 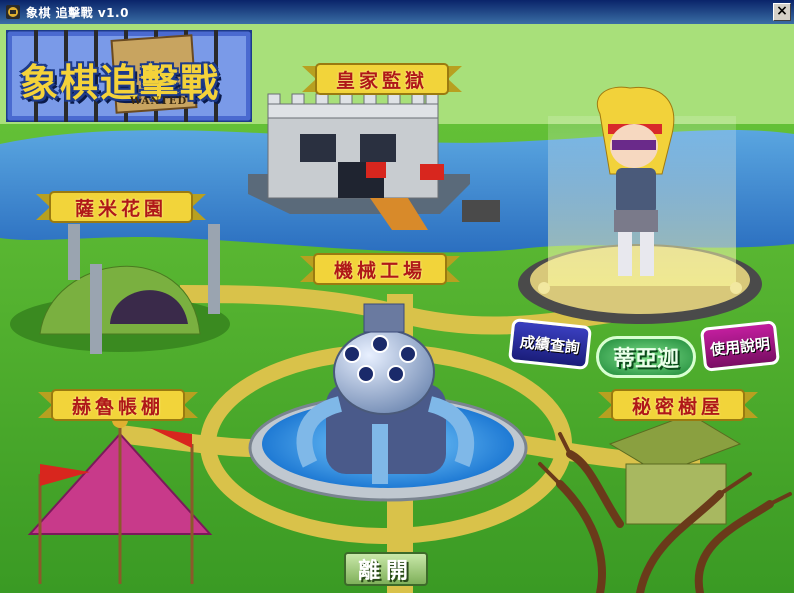 I want to click on treehouse-label: 秘密樹屋, so click(x=677, y=406).